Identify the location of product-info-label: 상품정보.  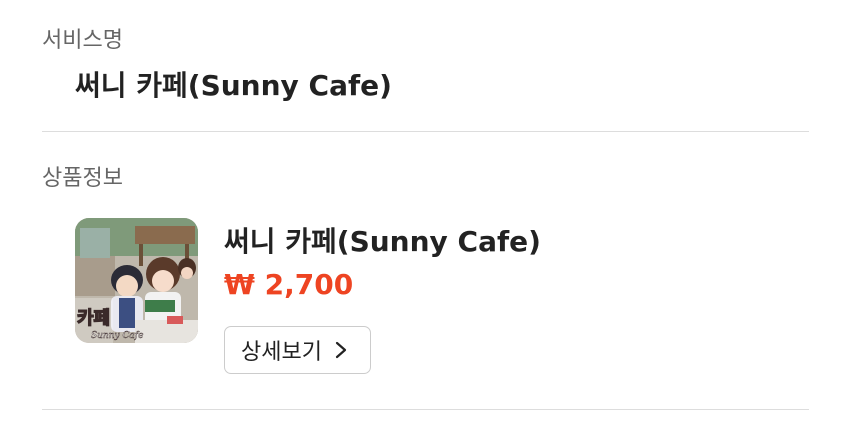
(82, 178).